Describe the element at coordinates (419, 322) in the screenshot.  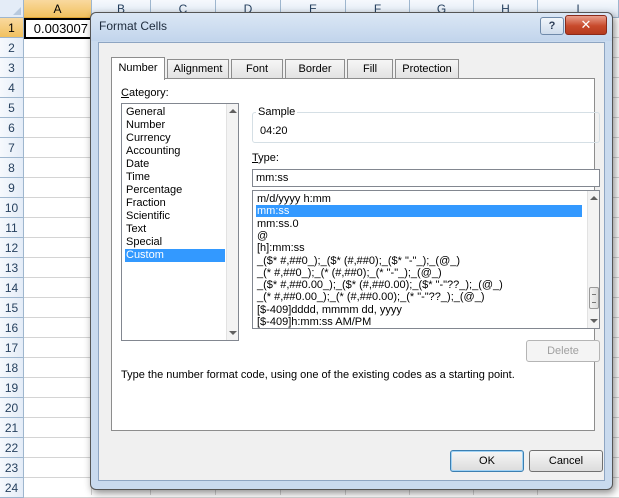
I see `format-code-item: [$-409]h:mm:ss AM/PM` at that location.